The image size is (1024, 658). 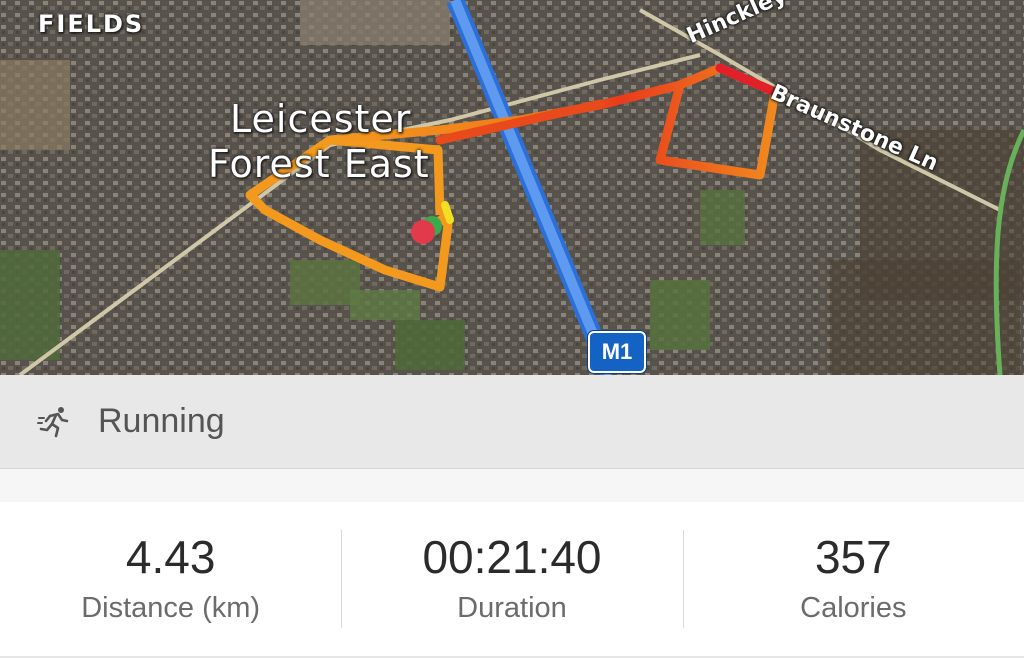 I want to click on stat-distance: 4.43 Distance (km), so click(x=170, y=579).